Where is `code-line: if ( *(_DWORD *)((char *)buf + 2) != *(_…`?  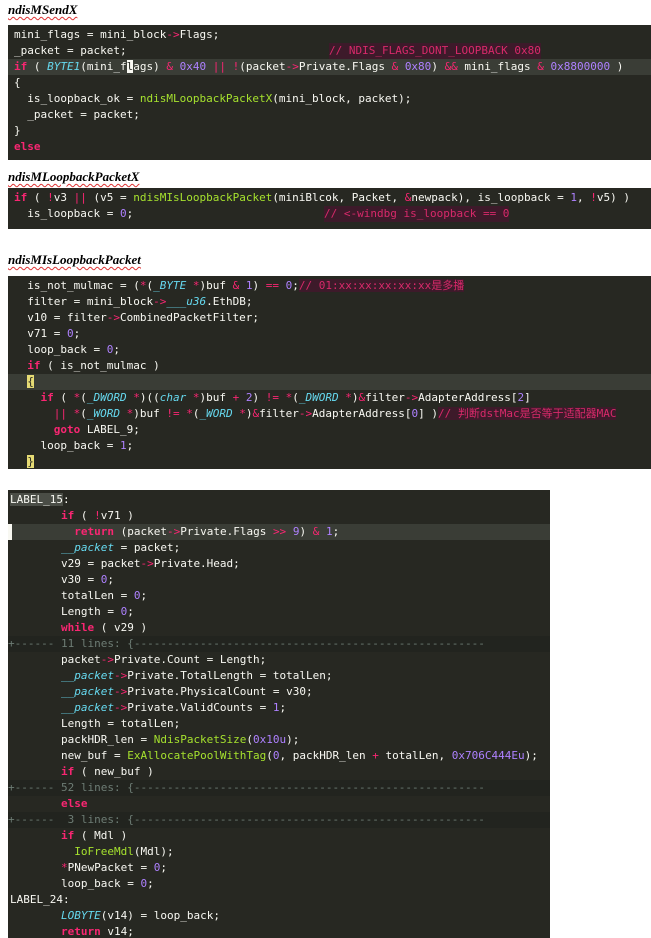 code-line: if ( *(_DWORD *)((char *)buf + 2) != *(_… is located at coordinates (285, 397).